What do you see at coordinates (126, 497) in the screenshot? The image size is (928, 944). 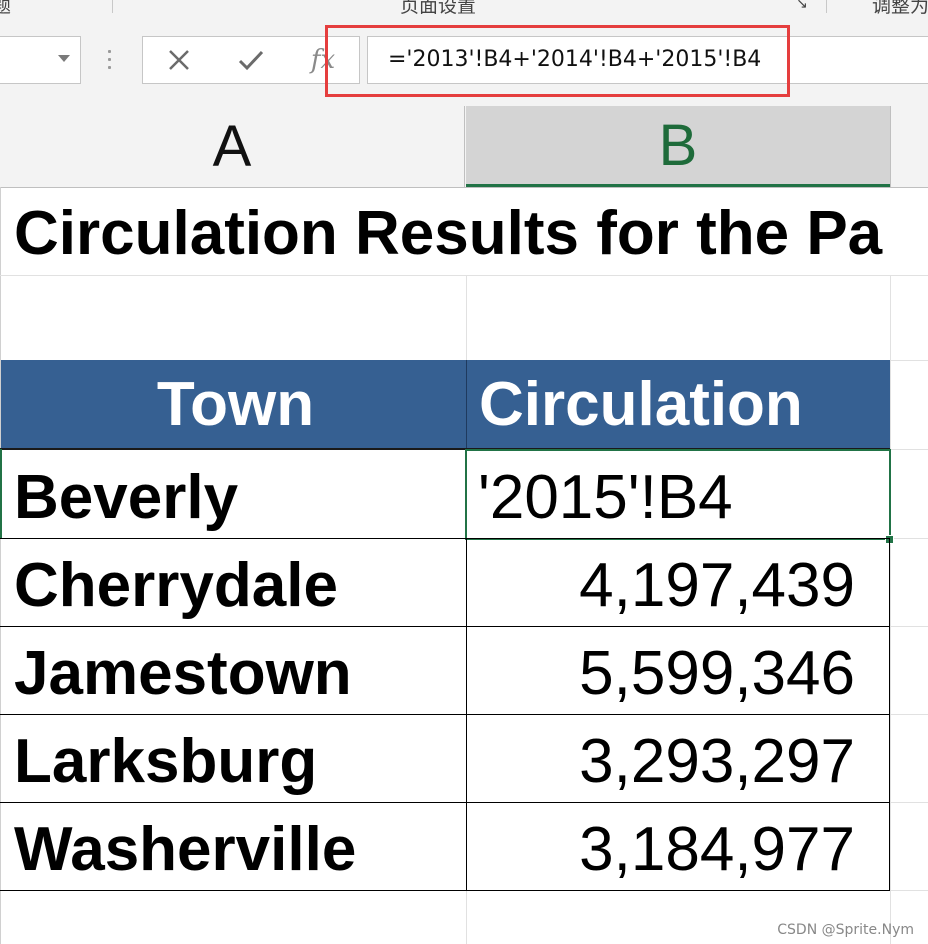 I see `table-cell-town: Beverly` at bounding box center [126, 497].